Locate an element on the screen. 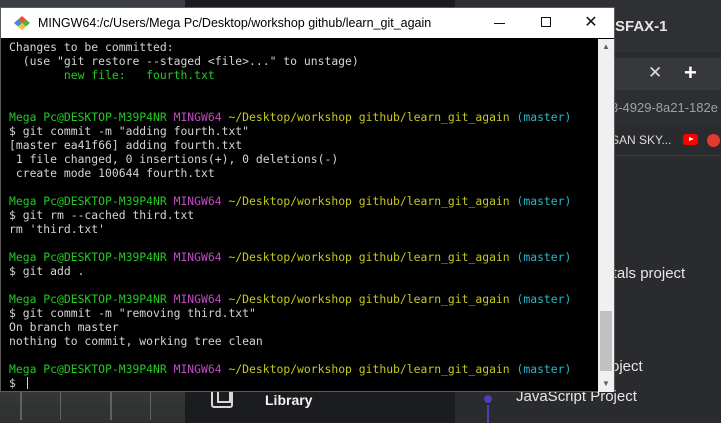 The width and height of the screenshot is (721, 423). project-item: oject is located at coordinates (627, 366).